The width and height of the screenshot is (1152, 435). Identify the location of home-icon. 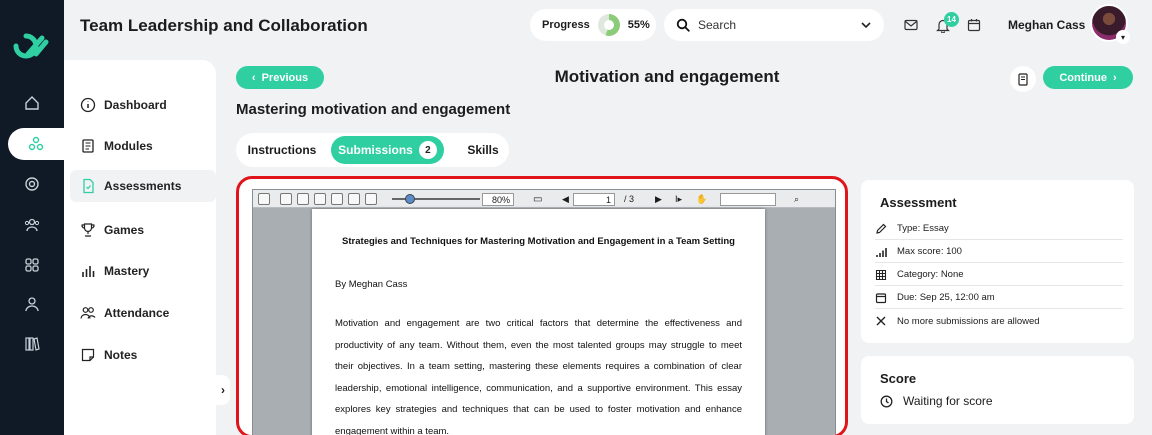
(32, 103).